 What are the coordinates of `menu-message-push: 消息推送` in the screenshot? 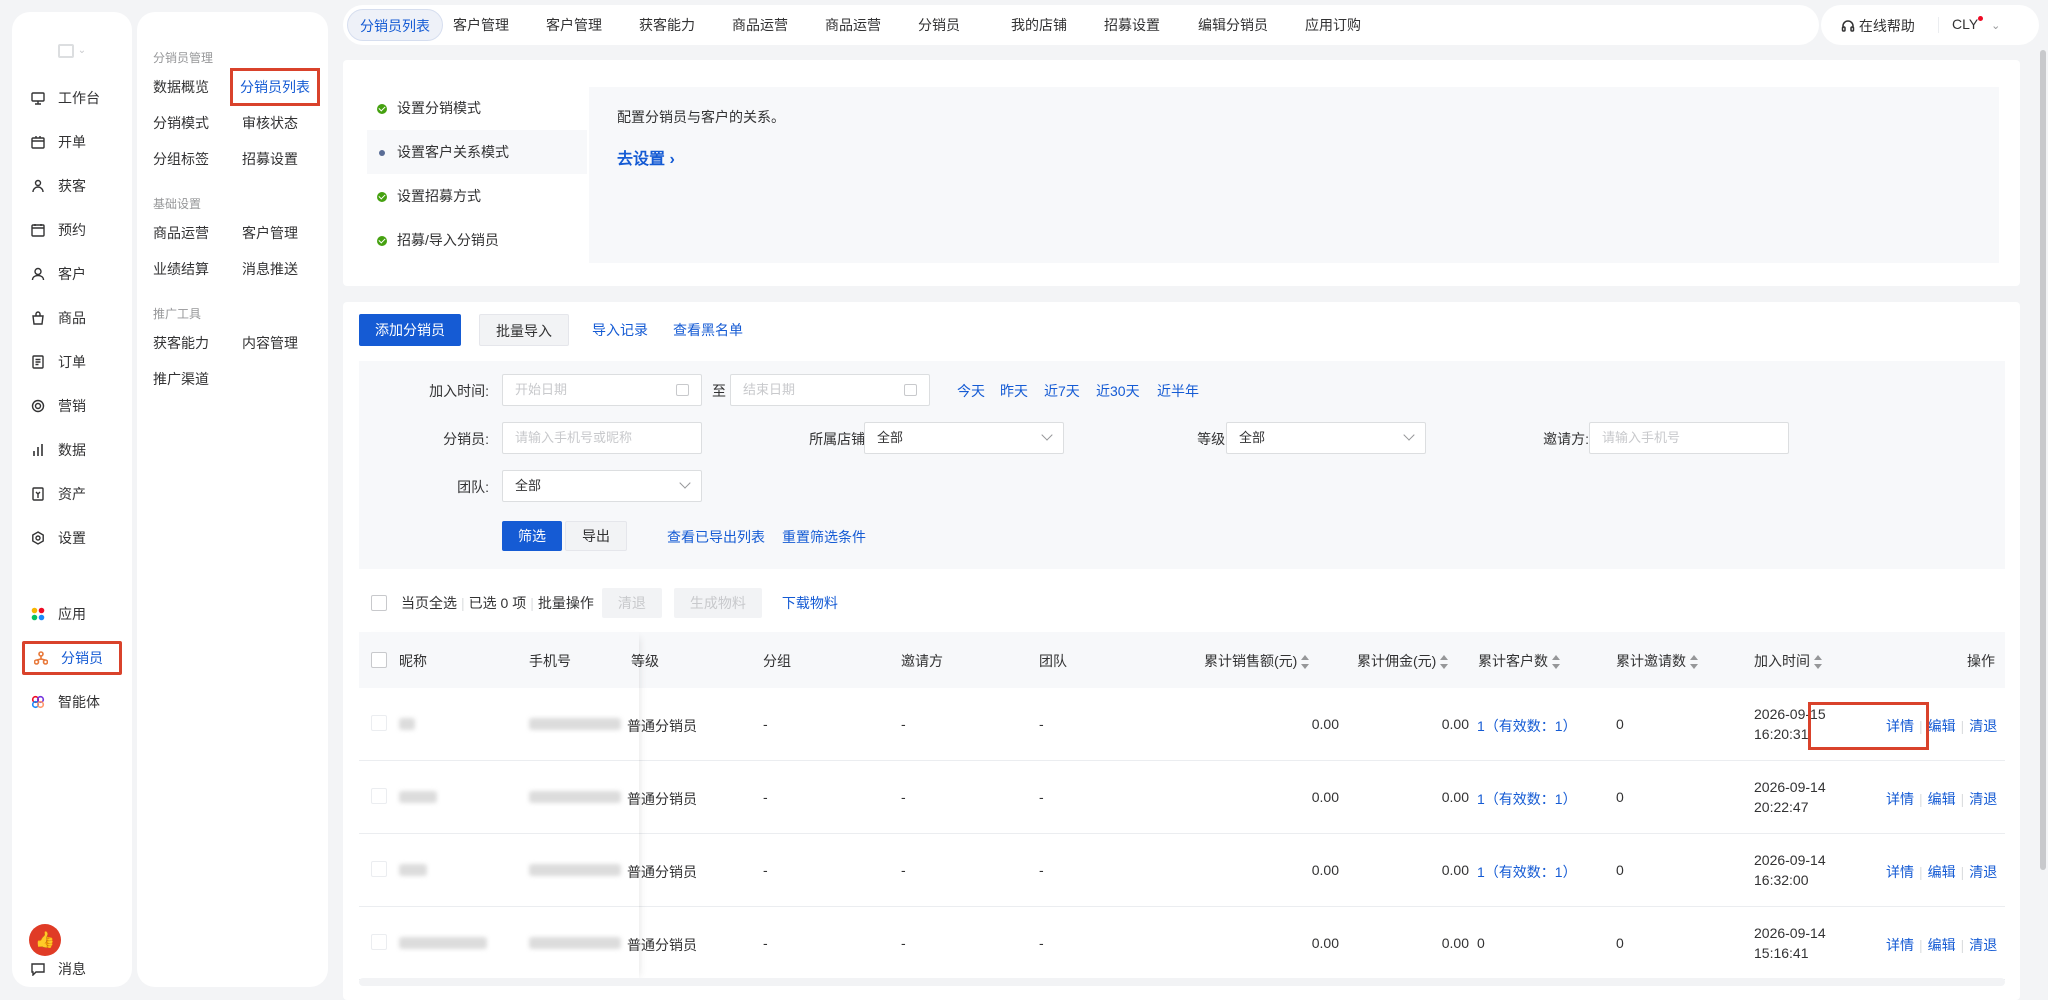 It's located at (270, 269).